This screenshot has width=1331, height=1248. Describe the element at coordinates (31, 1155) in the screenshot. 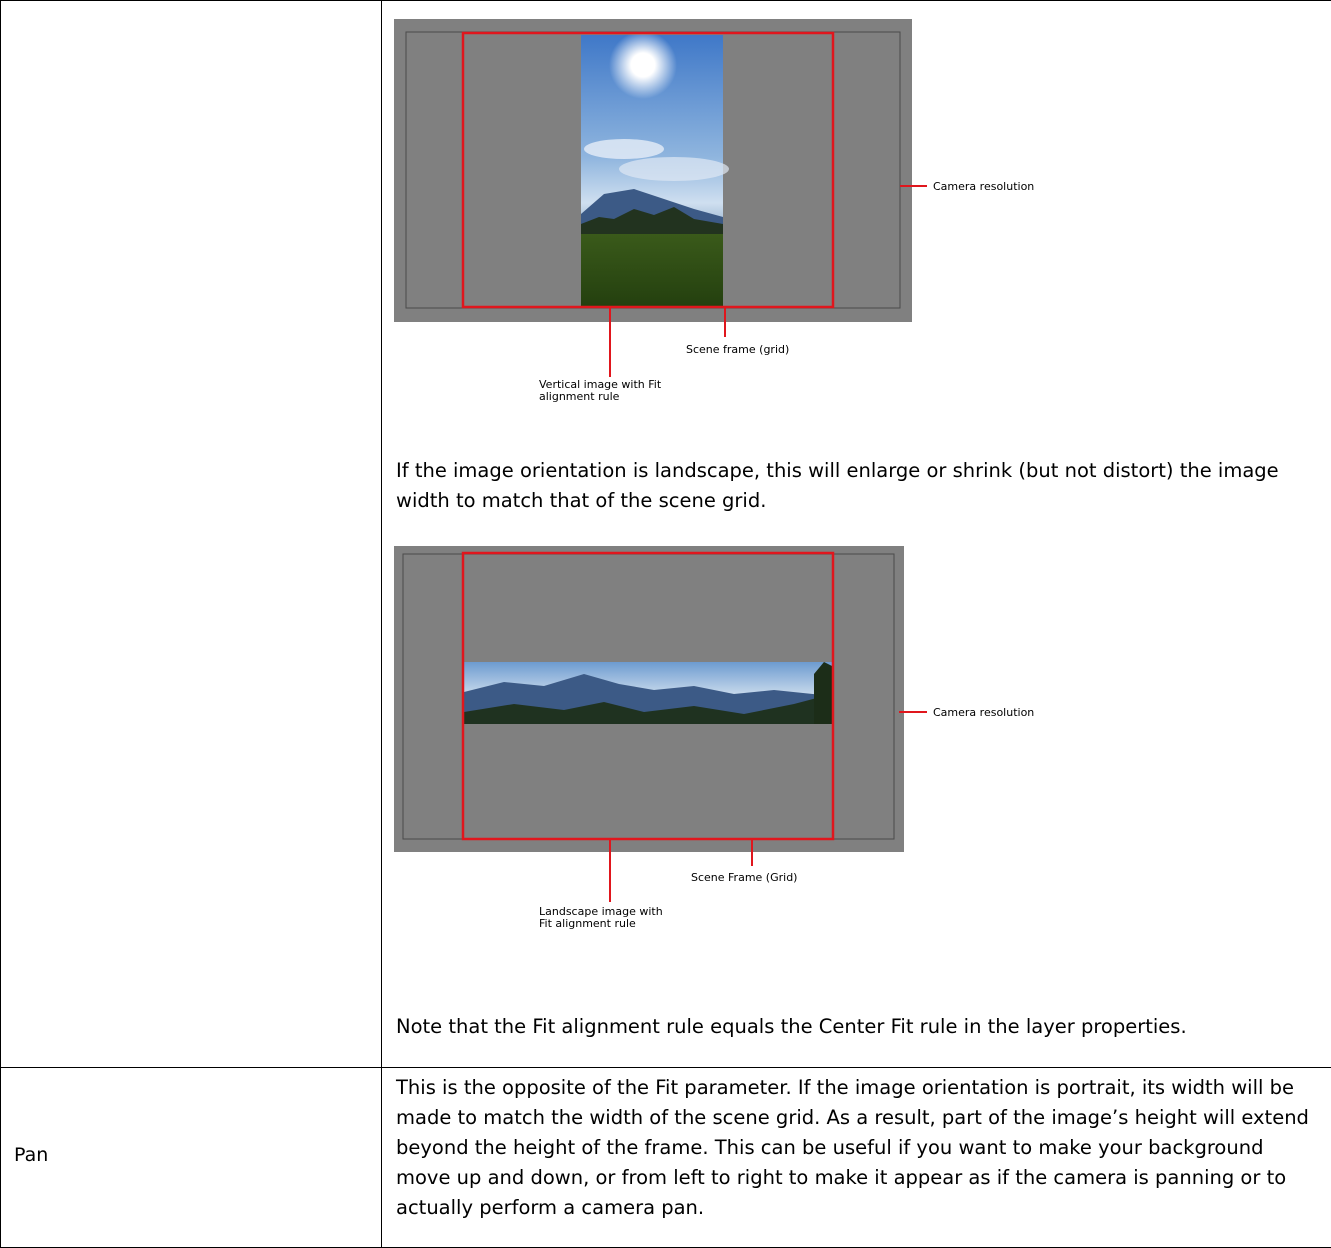

I see `parameter-name: Pan` at that location.